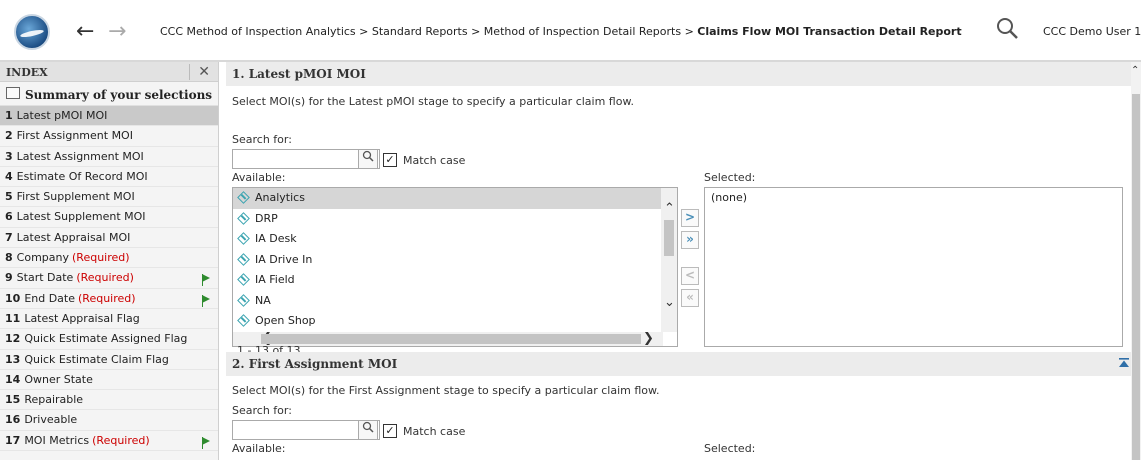 Image resolution: width=1141 pixels, height=460 pixels. Describe the element at coordinates (9, 258) in the screenshot. I see `index-item-number: 8` at that location.